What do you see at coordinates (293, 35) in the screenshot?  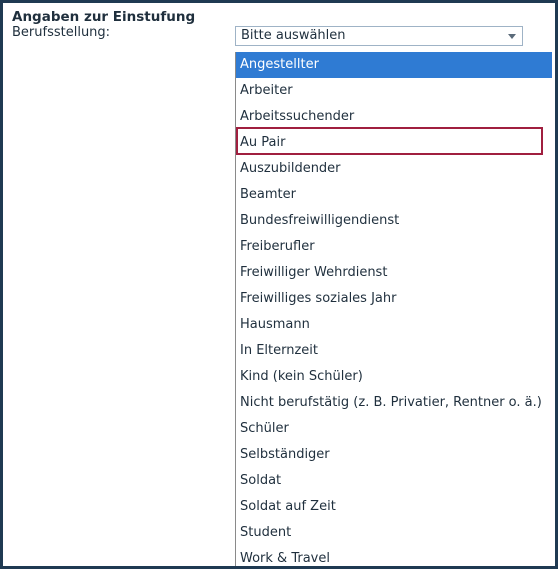 I see `select-current-value: Bitte auswählen` at bounding box center [293, 35].